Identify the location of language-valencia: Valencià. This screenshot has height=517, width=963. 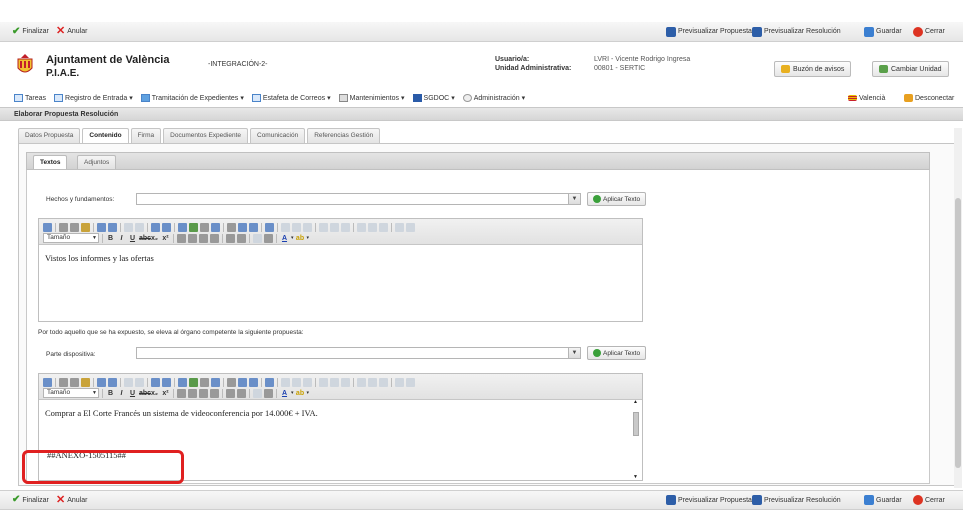
(866, 98).